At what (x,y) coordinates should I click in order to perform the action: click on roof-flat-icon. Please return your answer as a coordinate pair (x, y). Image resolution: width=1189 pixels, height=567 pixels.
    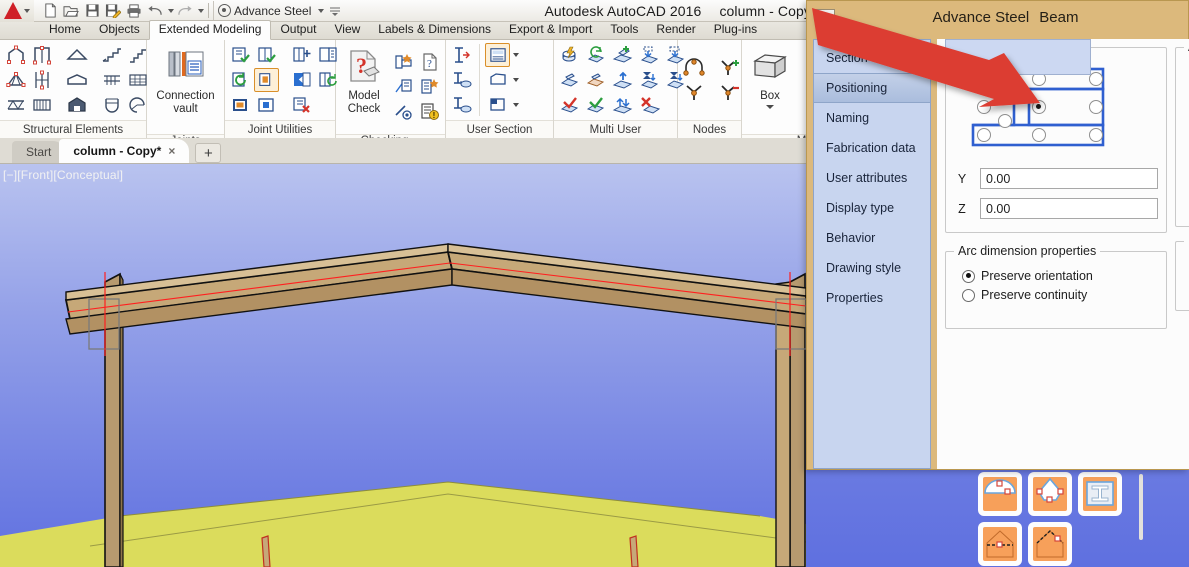
    Looking at the image, I should click on (76, 80).